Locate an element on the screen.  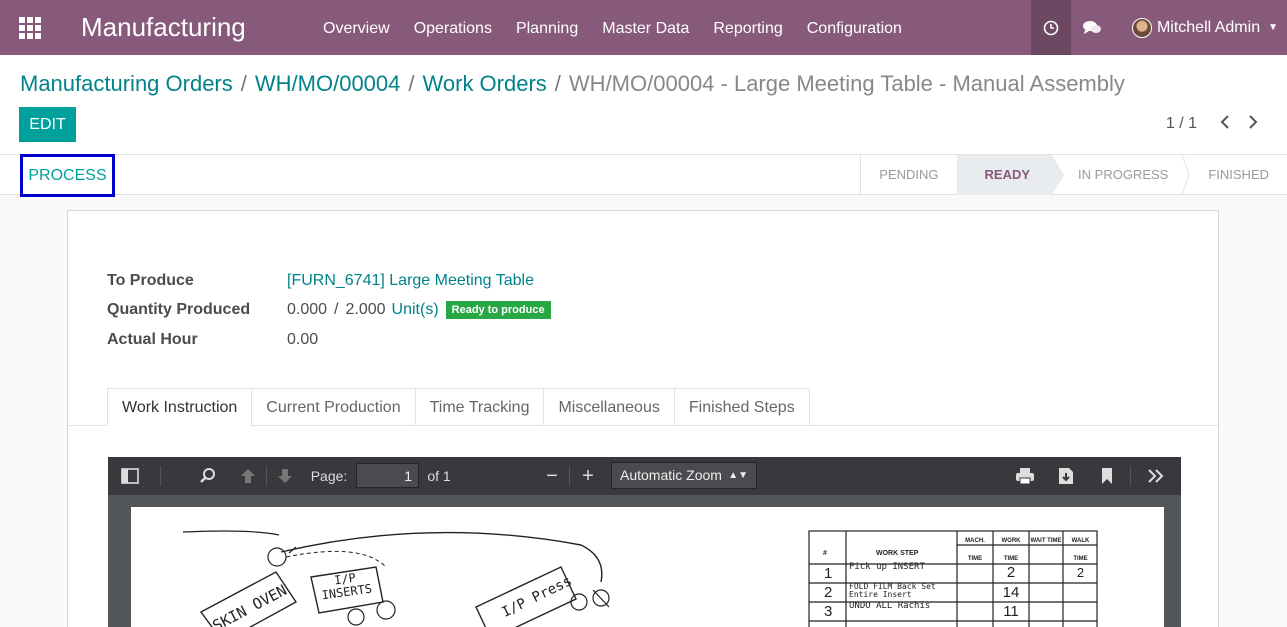
product-link: [FURN_6741] Large Meeting Table is located at coordinates (410, 281).